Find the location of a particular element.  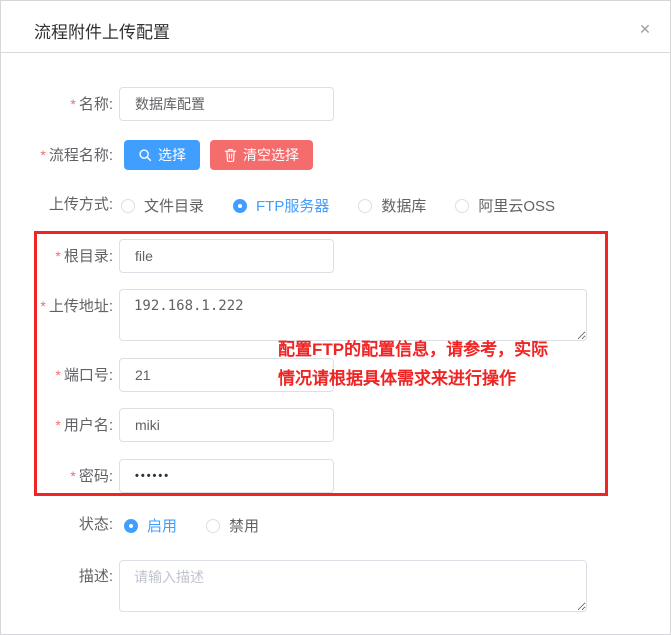

radio-upload-mode-ftp: FTP服务器 is located at coordinates (281, 205).